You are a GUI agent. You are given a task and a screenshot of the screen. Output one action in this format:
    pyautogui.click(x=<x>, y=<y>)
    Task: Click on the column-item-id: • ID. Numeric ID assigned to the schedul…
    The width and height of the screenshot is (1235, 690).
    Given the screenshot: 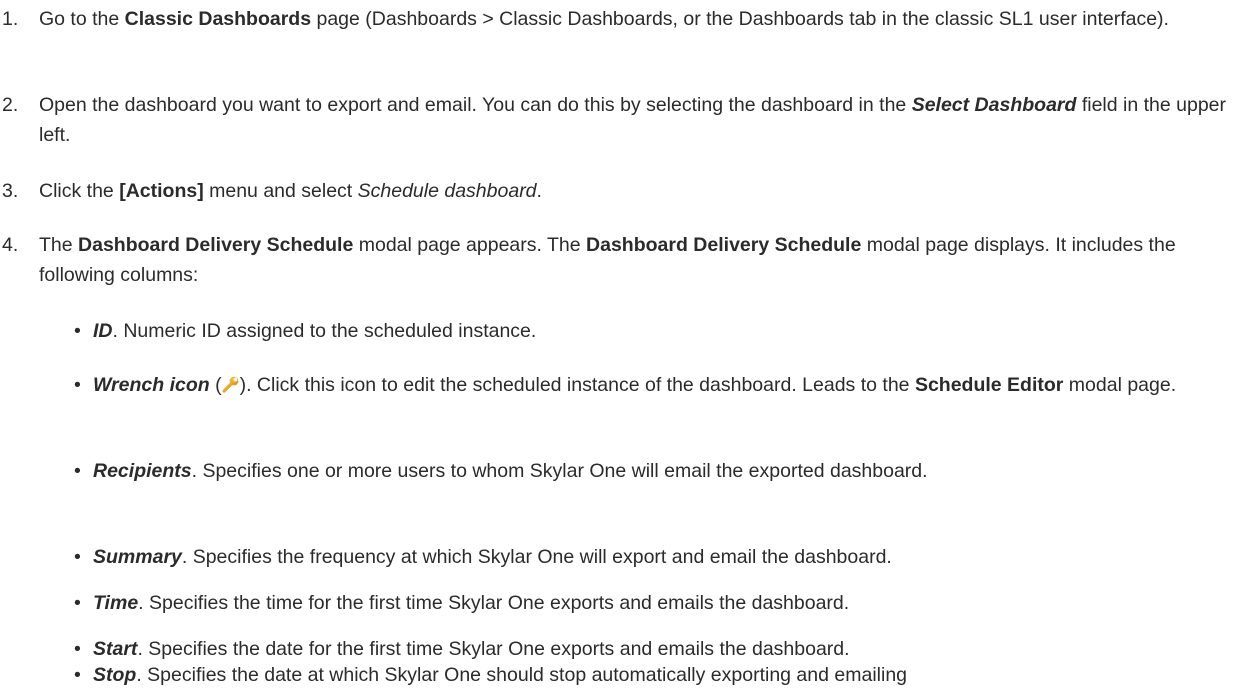 What is the action you would take?
    pyautogui.click(x=617, y=331)
    